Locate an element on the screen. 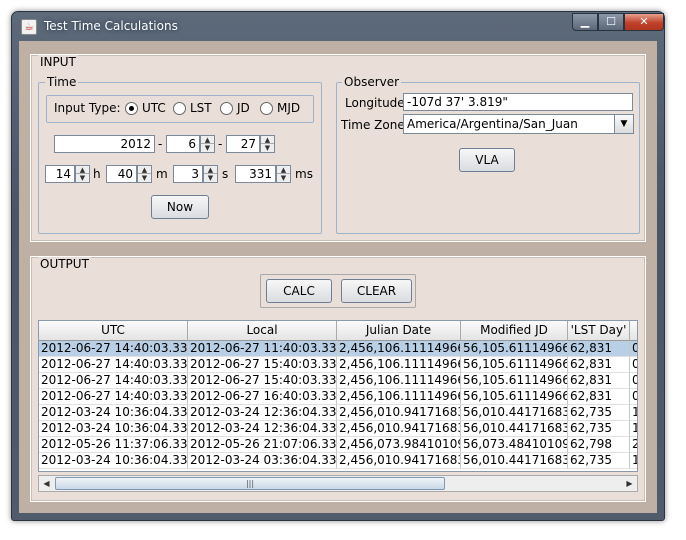 The image size is (686, 540). table-cell: 2 is located at coordinates (633, 445).